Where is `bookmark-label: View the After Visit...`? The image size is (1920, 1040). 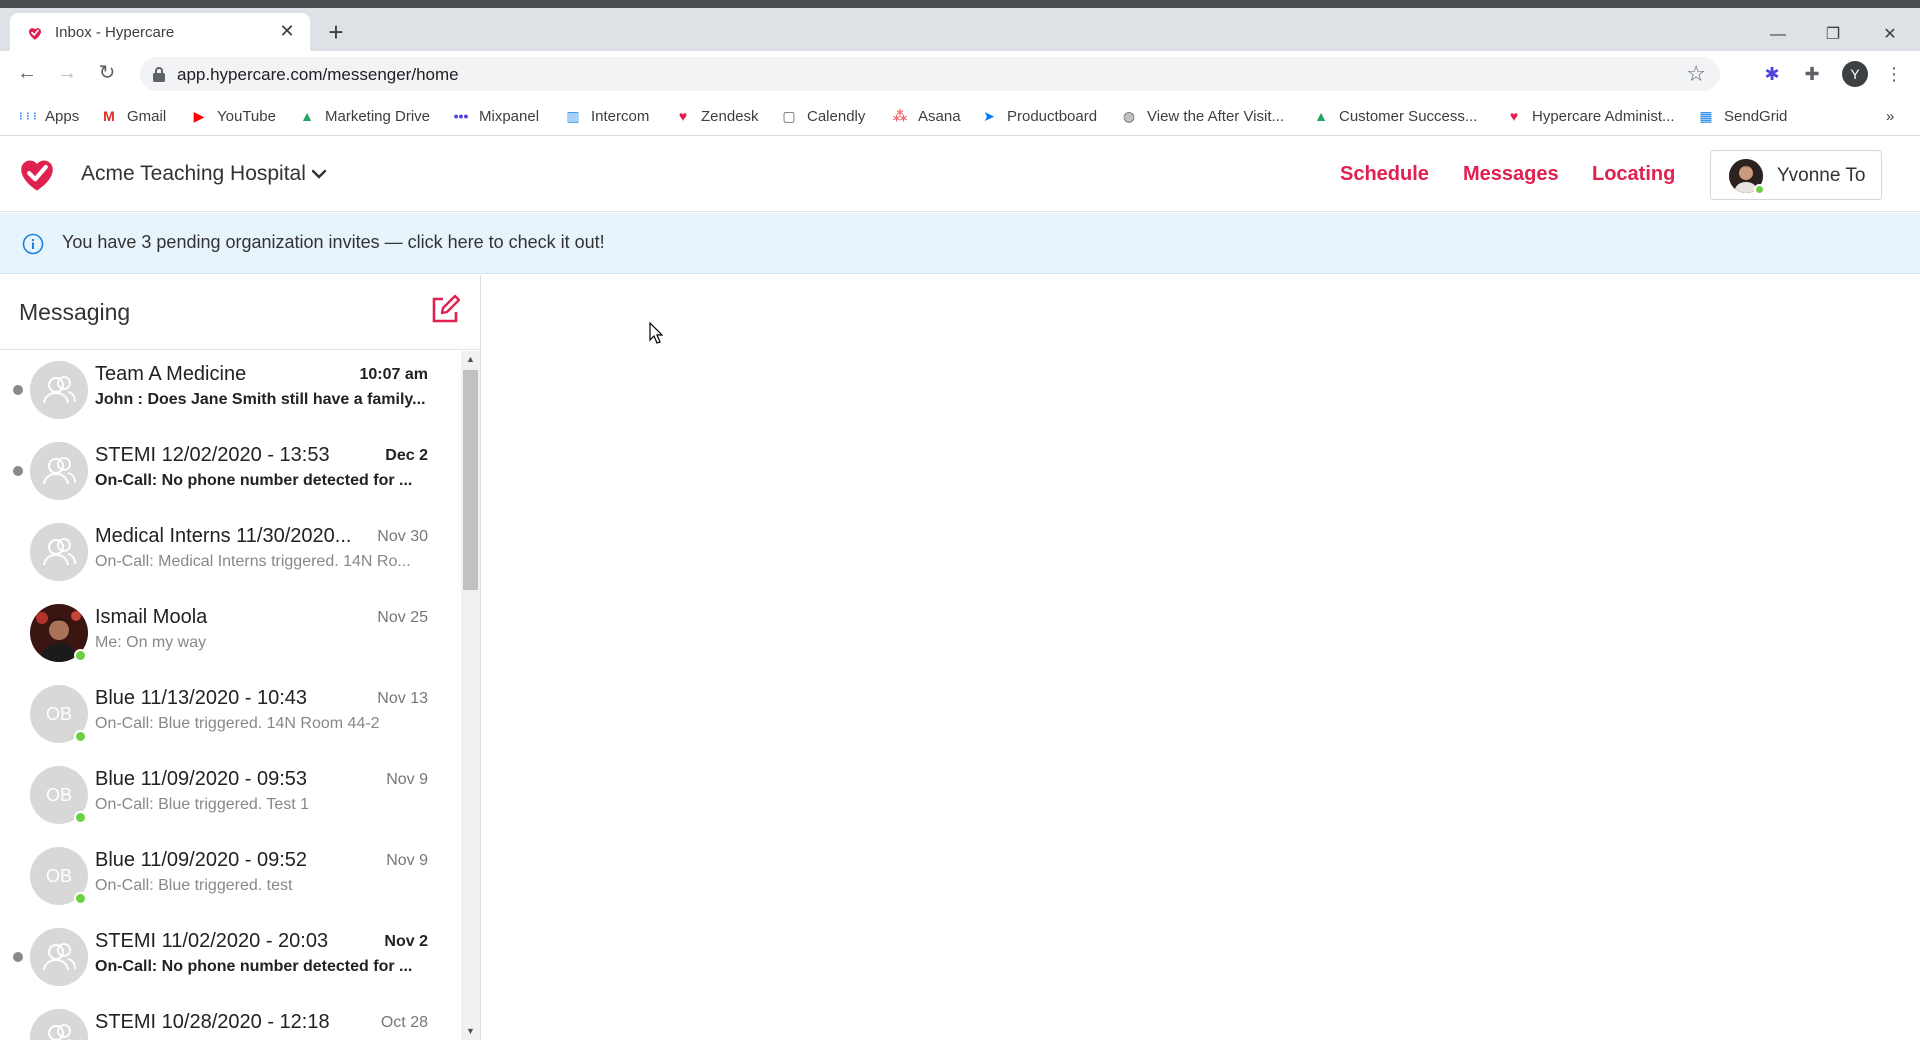
bookmark-label: View the After Visit... is located at coordinates (1216, 116).